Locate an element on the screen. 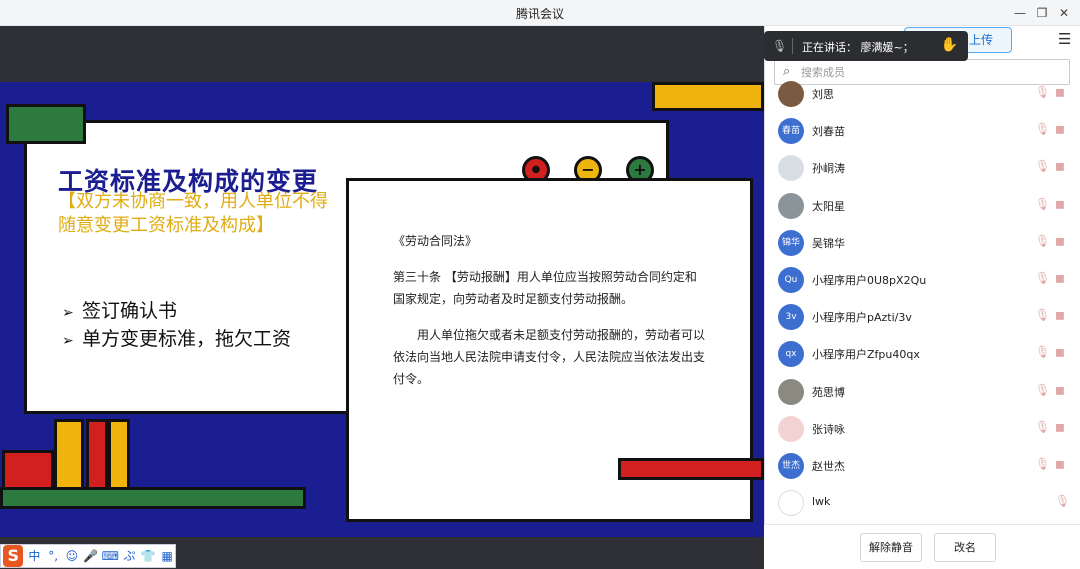 The height and width of the screenshot is (569, 1080). member-name: lwk is located at coordinates (821, 502).